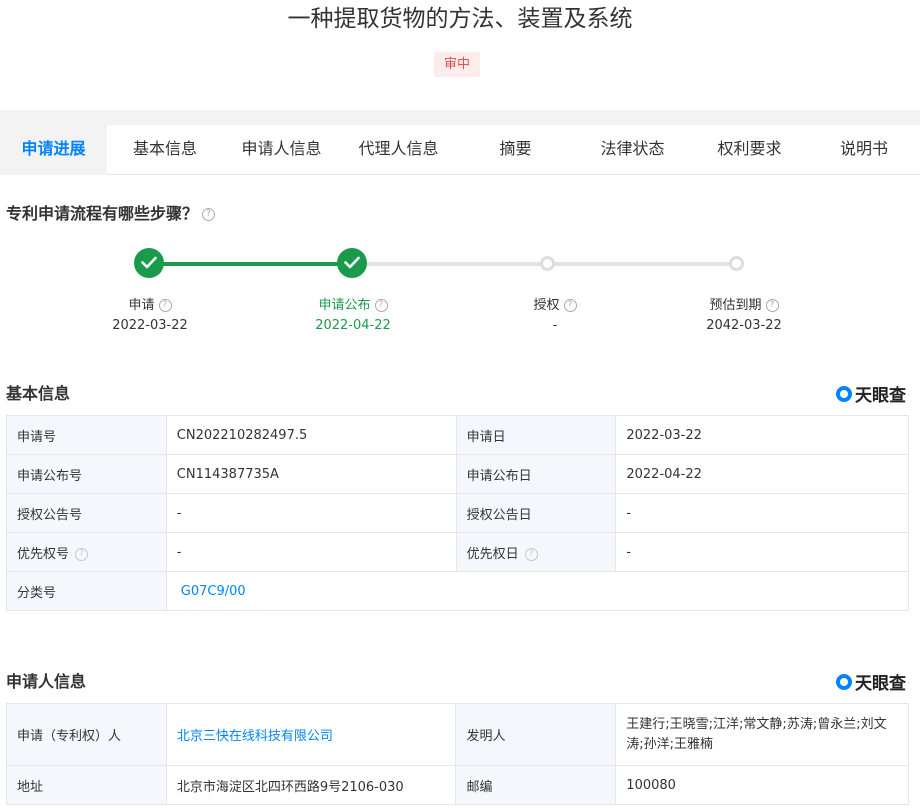  Describe the element at coordinates (311, 474) in the screenshot. I see `publication-number: CN114387735A` at that location.